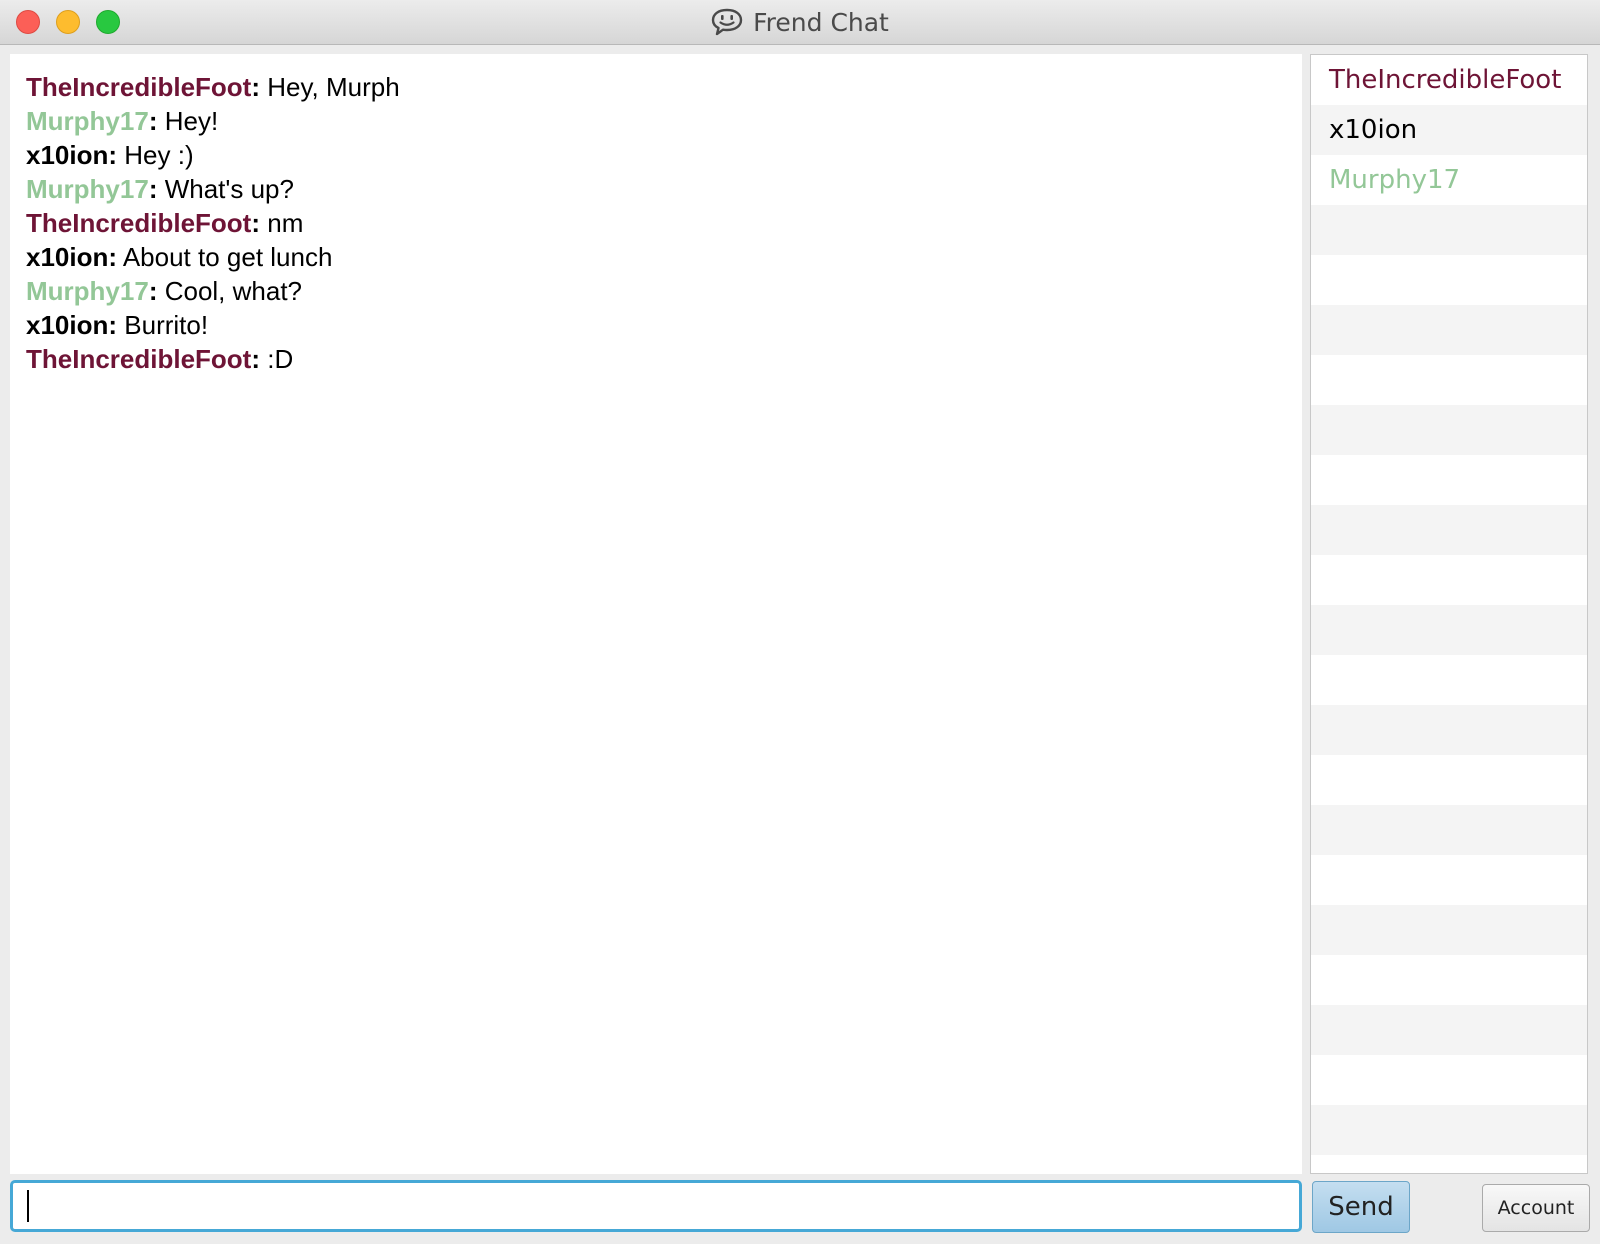 The image size is (1600, 1244). What do you see at coordinates (664, 87) in the screenshot?
I see `message: TheIncredibleFoot: Hey, Murph` at bounding box center [664, 87].